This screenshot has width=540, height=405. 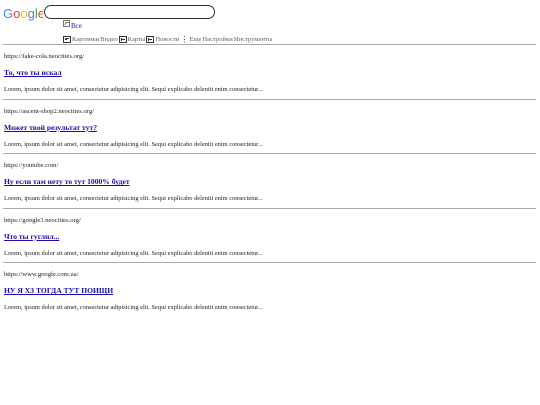 What do you see at coordinates (122, 39) in the screenshot?
I see `map-icon` at bounding box center [122, 39].